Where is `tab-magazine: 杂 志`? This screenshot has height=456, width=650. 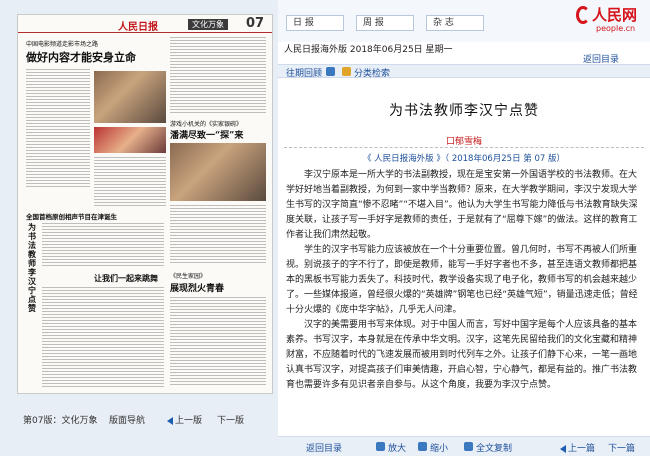
tab-magazine: 杂 志 is located at coordinates (455, 23).